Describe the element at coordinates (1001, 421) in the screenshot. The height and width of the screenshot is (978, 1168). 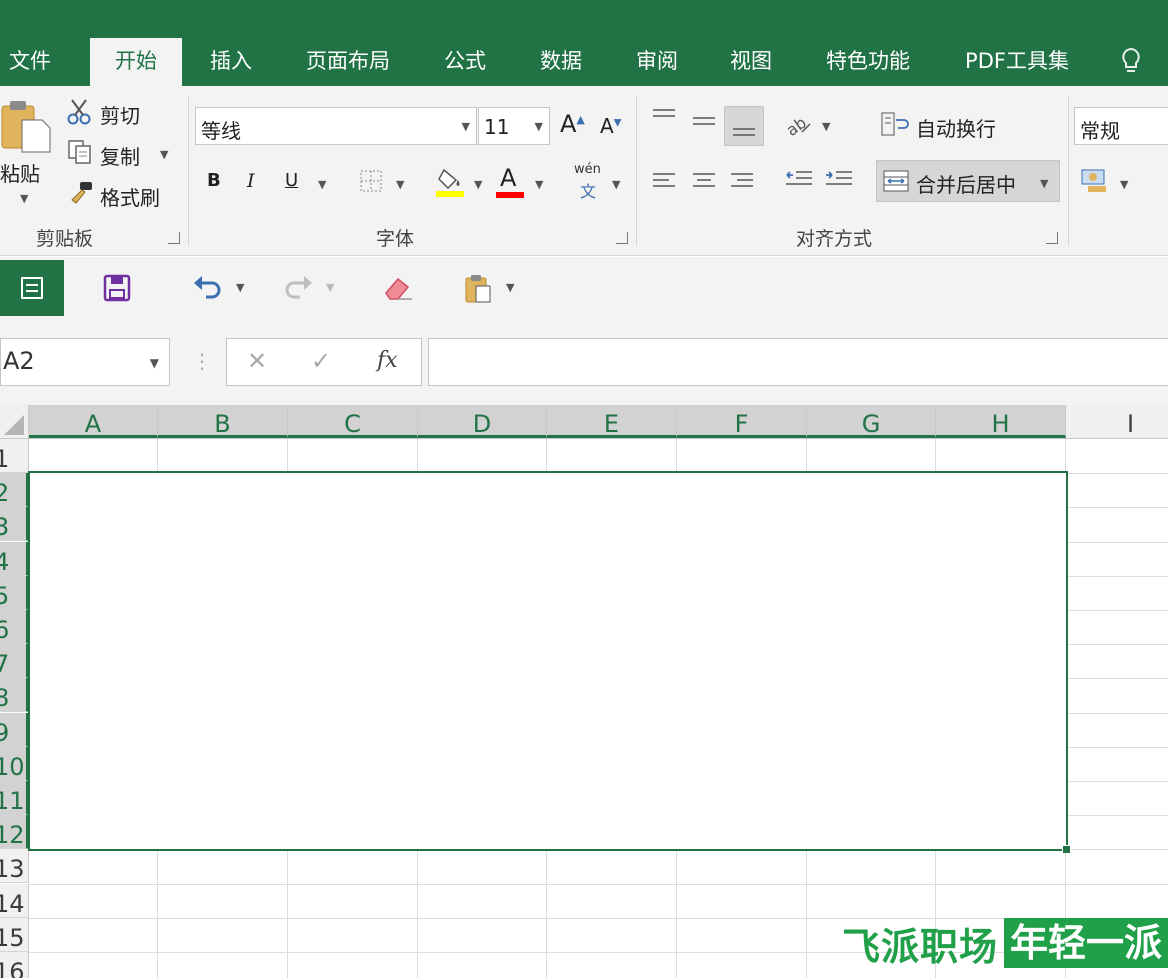
I see `column-header-h: H` at that location.